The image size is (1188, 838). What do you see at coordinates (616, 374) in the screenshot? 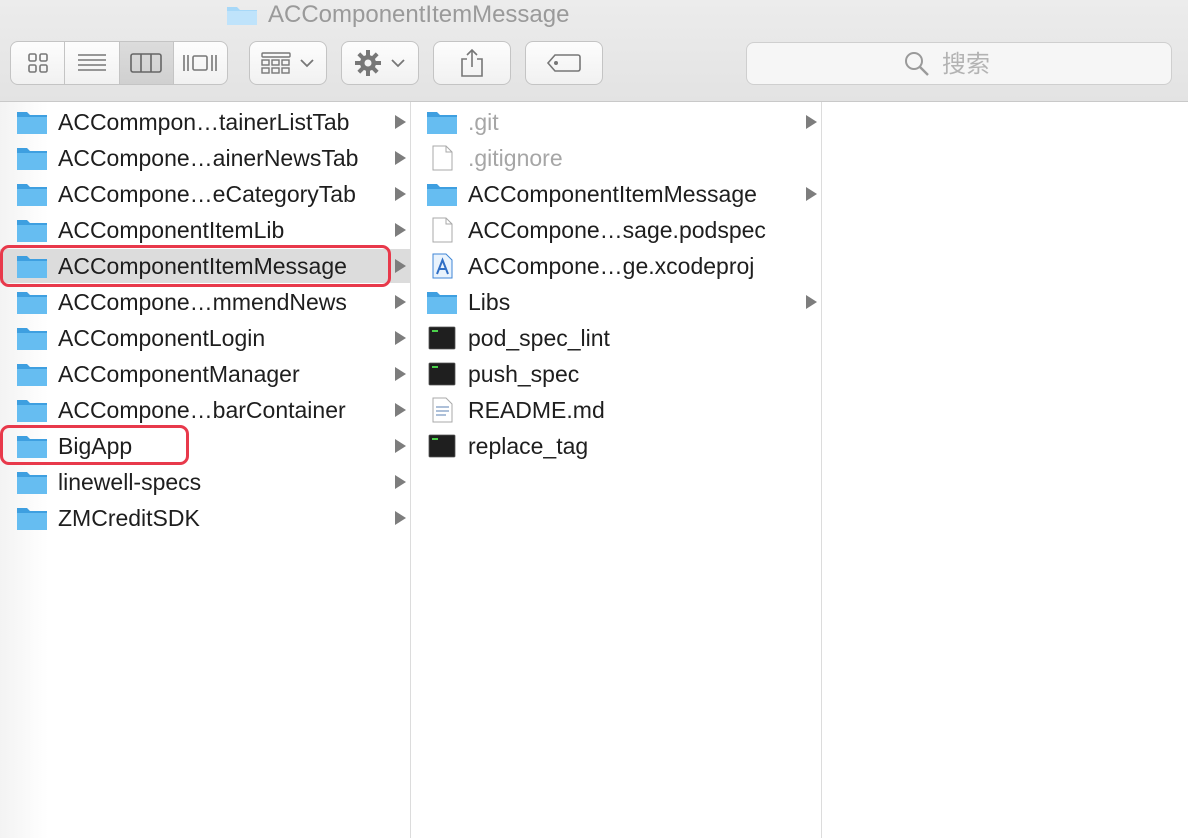
I see `file-row-push-spec: push_spec` at bounding box center [616, 374].